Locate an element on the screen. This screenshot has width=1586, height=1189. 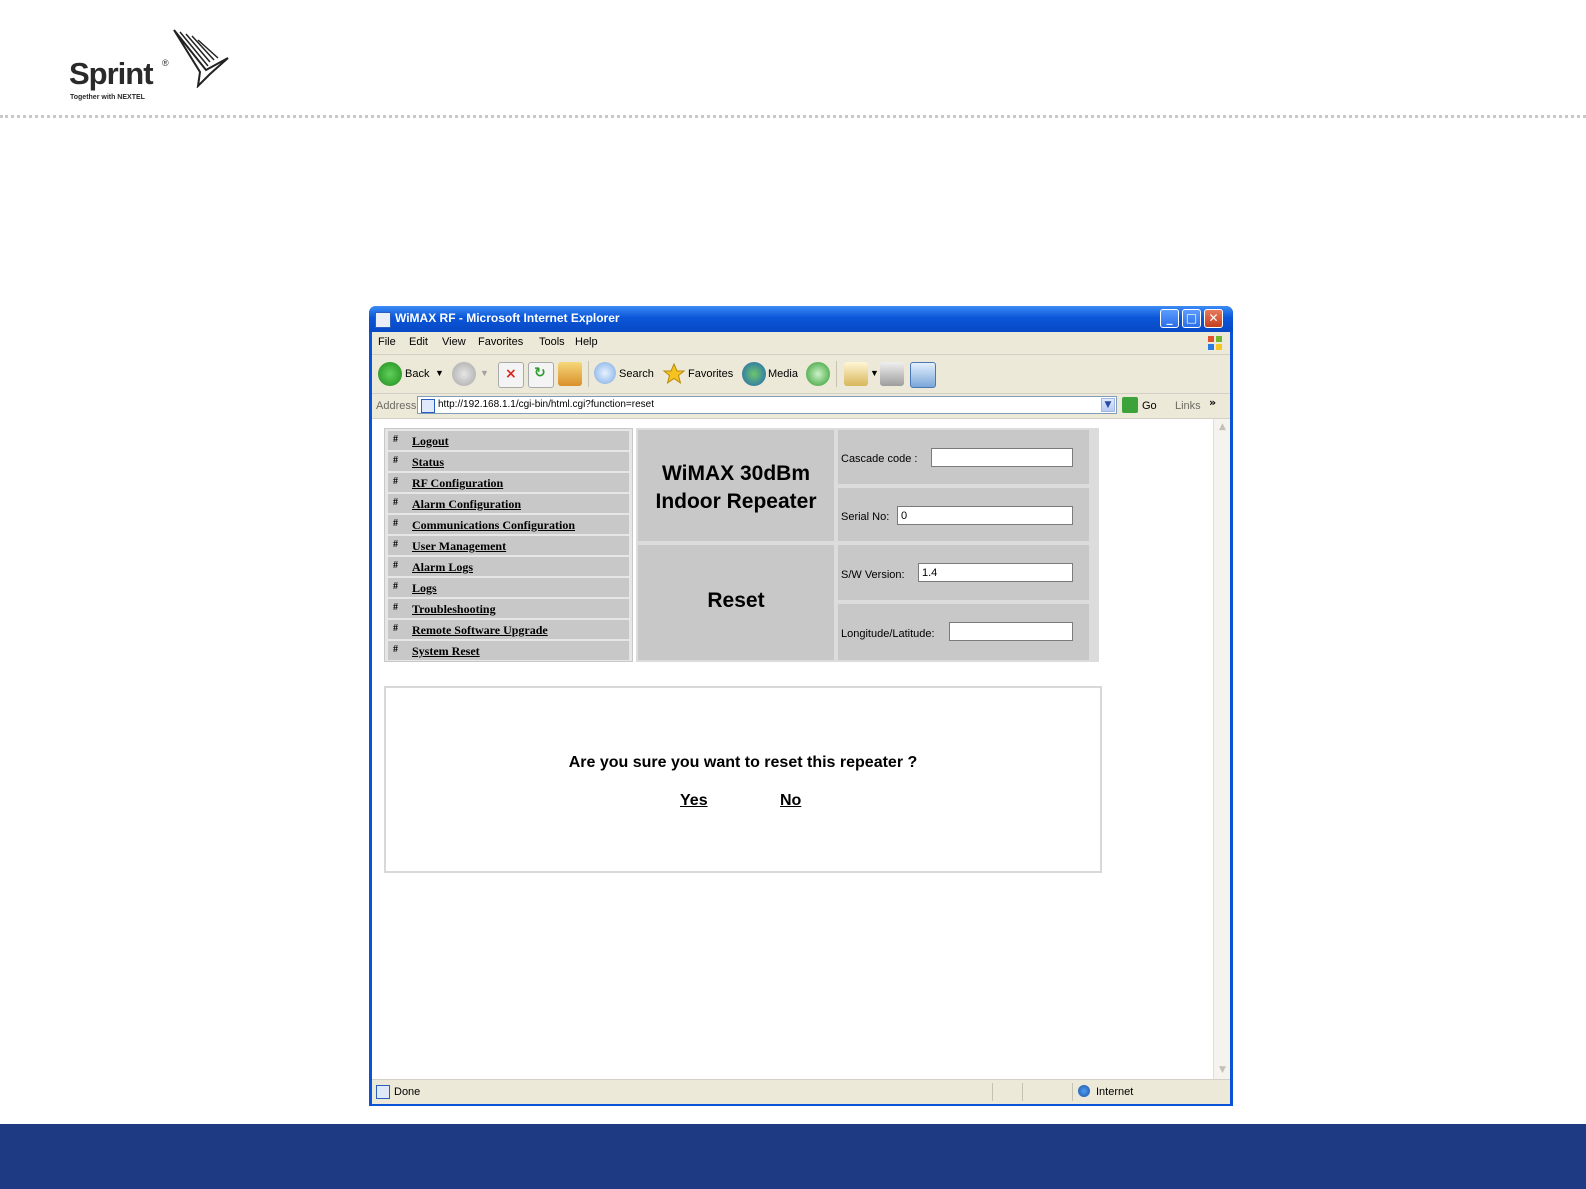
forward-dropdown-icon: ▼ is located at coordinates (484, 373).